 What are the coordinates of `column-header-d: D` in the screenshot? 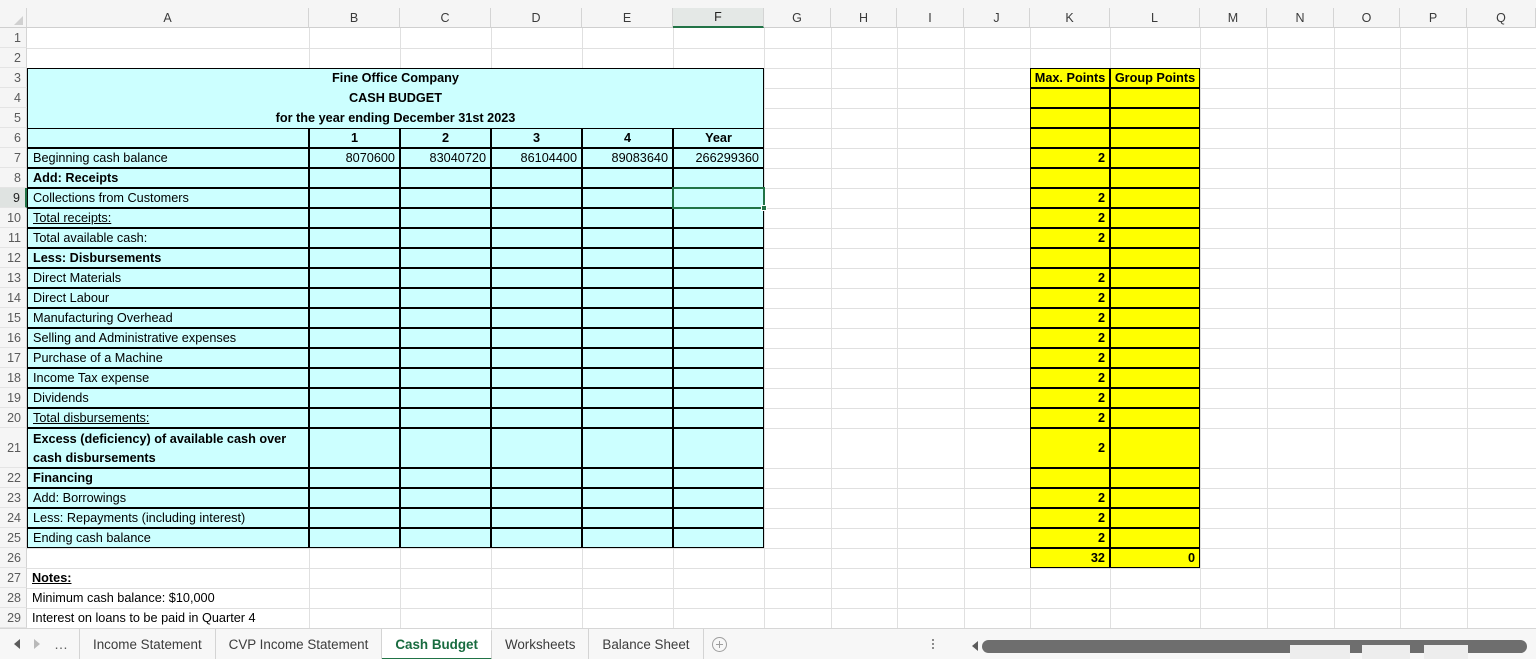 It's located at (536, 18).